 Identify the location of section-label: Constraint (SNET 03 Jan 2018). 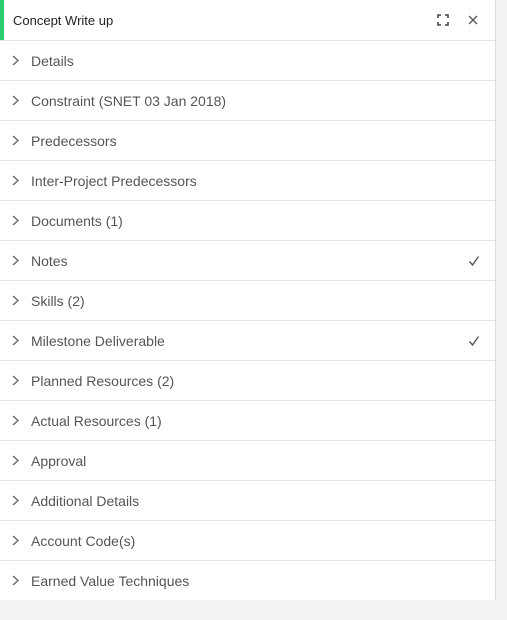
(129, 100).